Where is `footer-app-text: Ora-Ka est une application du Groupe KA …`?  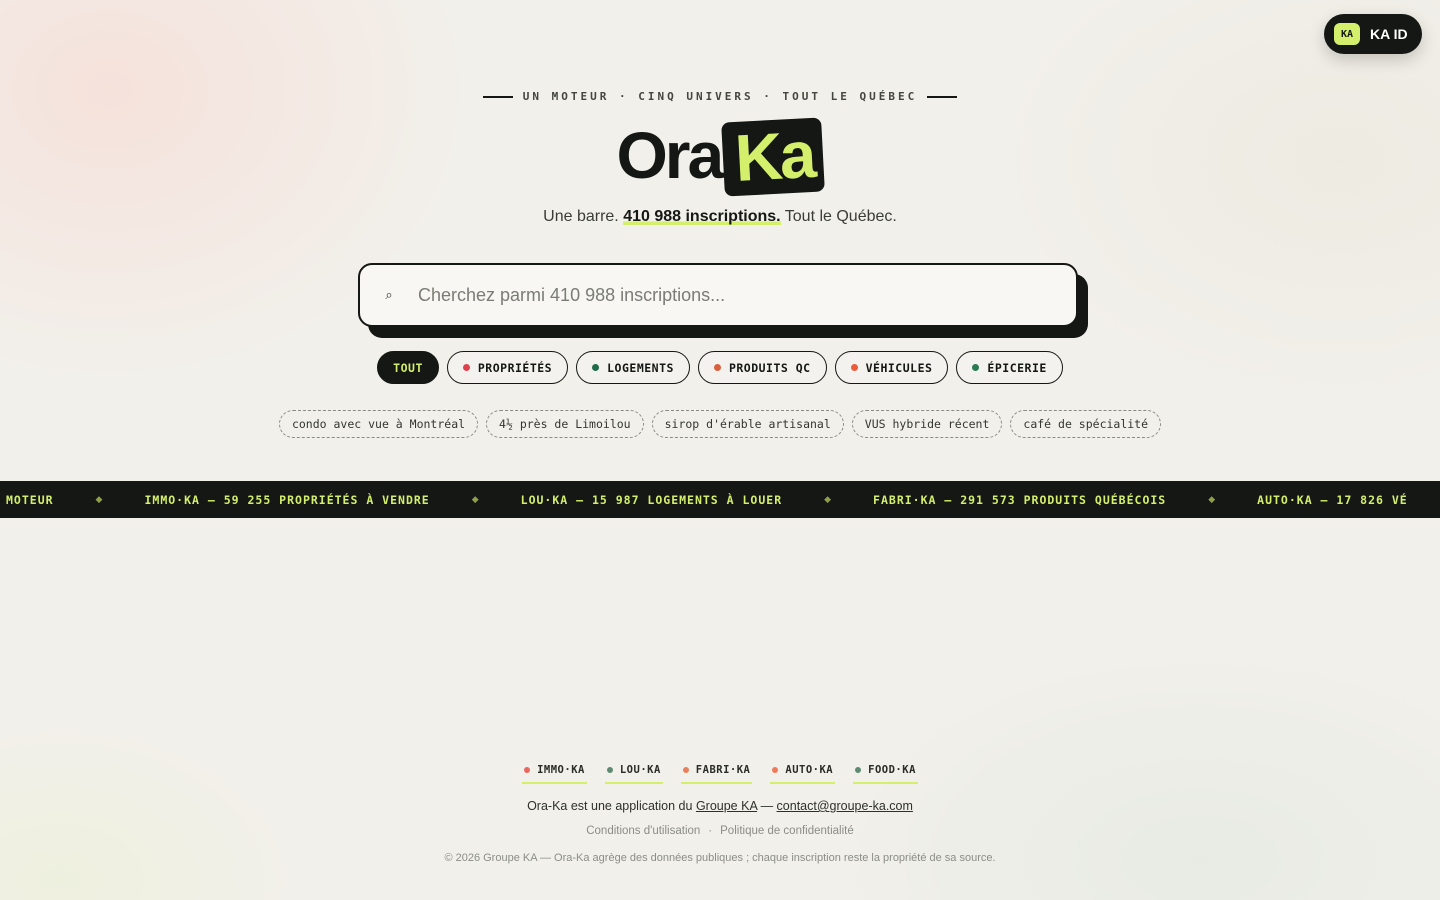
footer-app-text: Ora-Ka est une application du Groupe KA … is located at coordinates (720, 806).